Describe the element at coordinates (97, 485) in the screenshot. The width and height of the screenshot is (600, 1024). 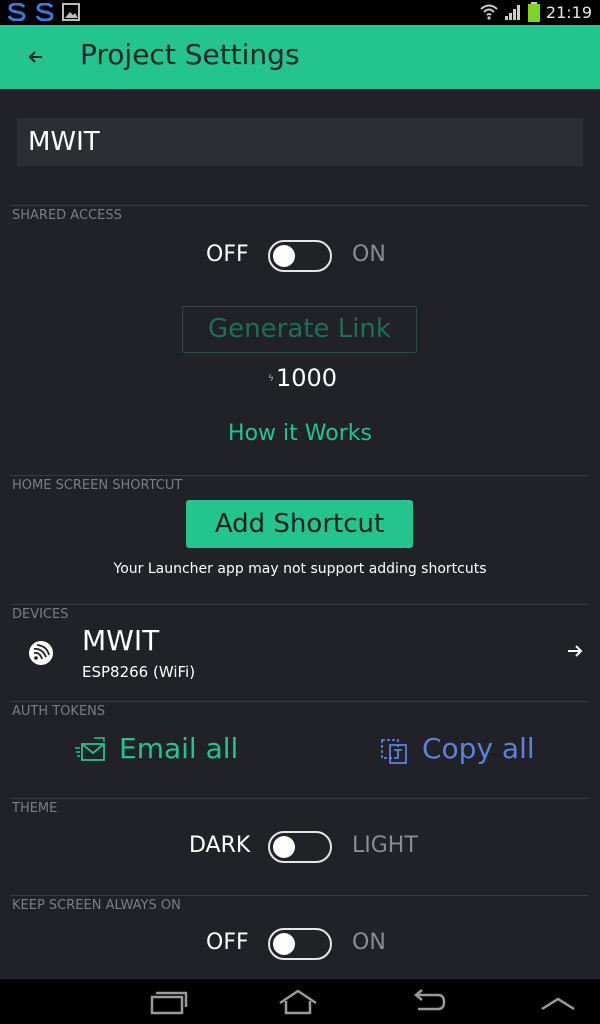
I see `section-label-home-shortcut: HOME SCREEN SHORTCUT` at that location.